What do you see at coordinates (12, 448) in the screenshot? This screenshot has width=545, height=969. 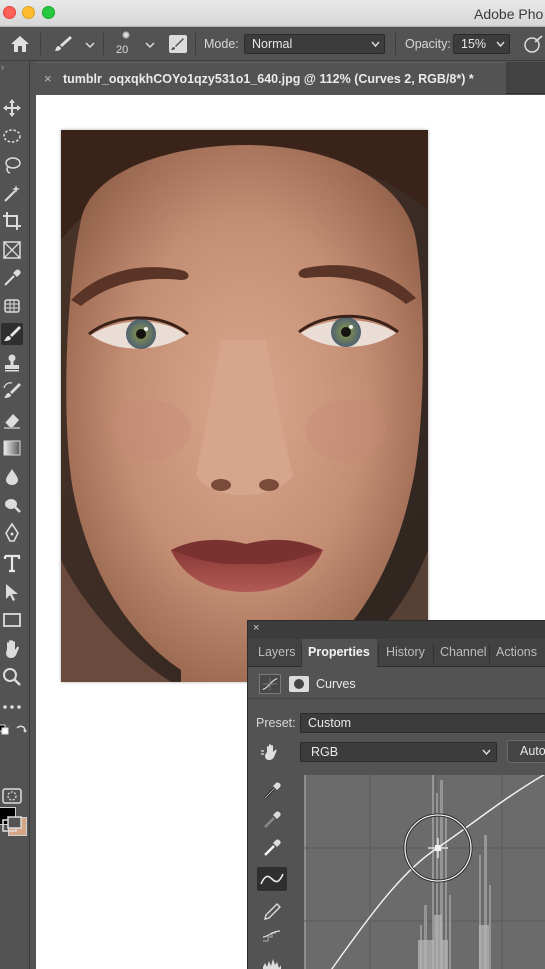 I see `gradient-icon` at bounding box center [12, 448].